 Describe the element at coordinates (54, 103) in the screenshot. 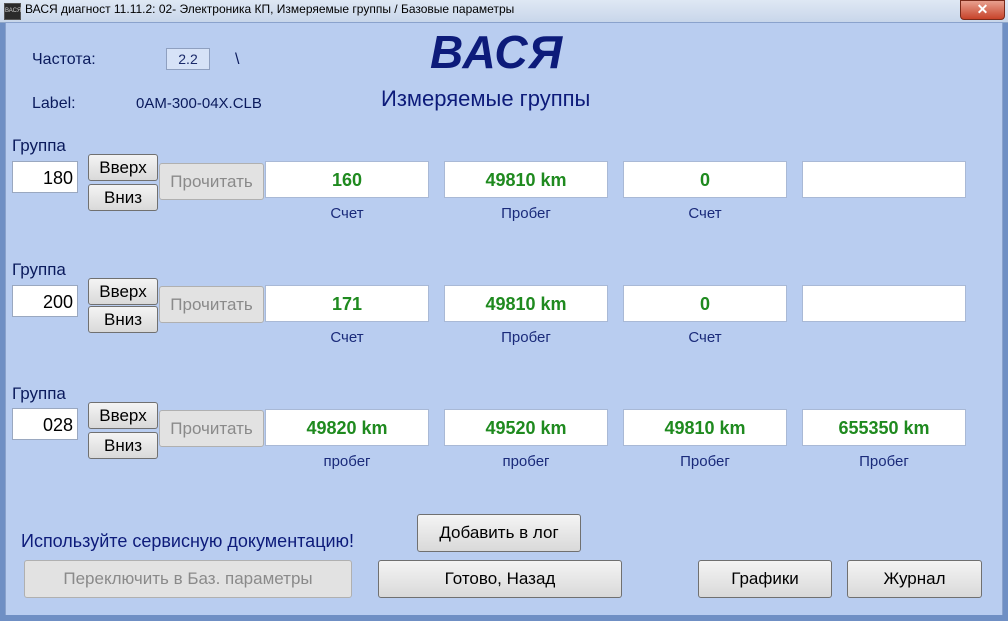

I see `label-label: Label:` at that location.